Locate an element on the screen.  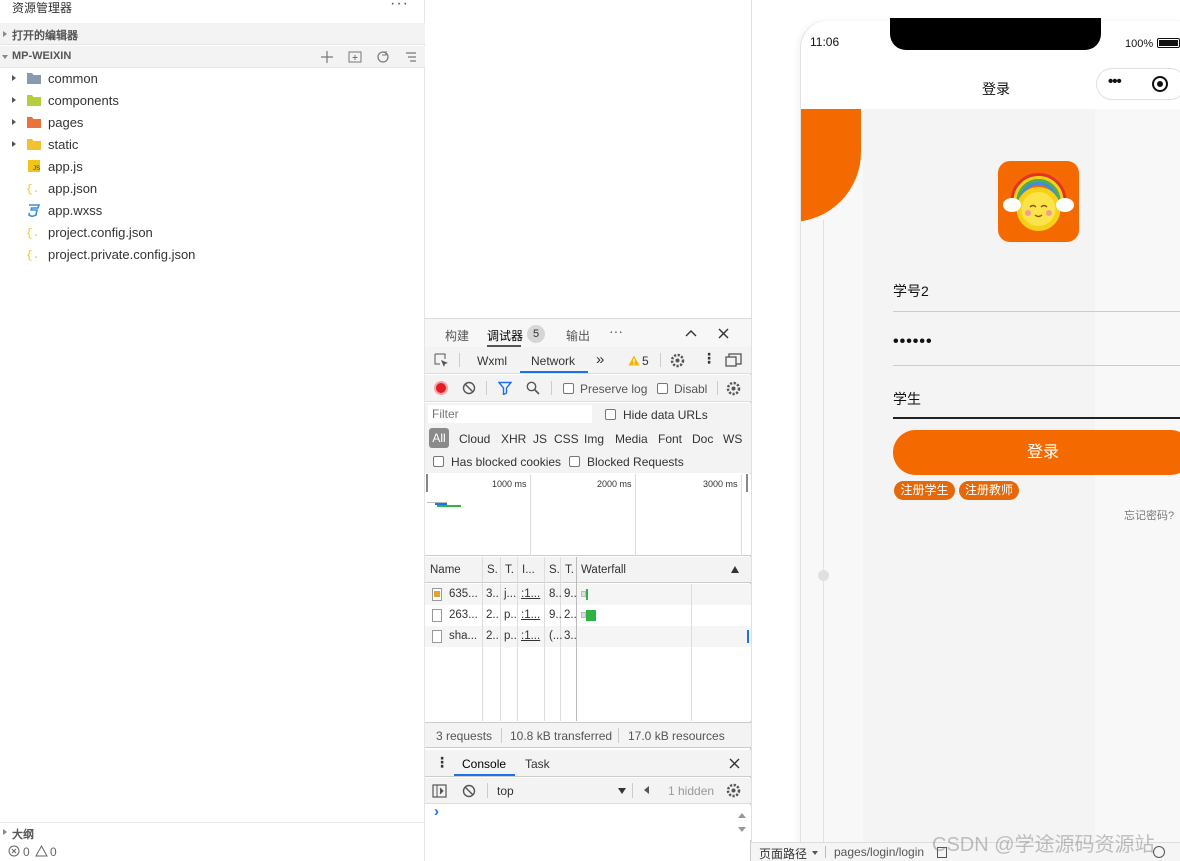
hidden-count: 1 hidden is located at coordinates (691, 791).